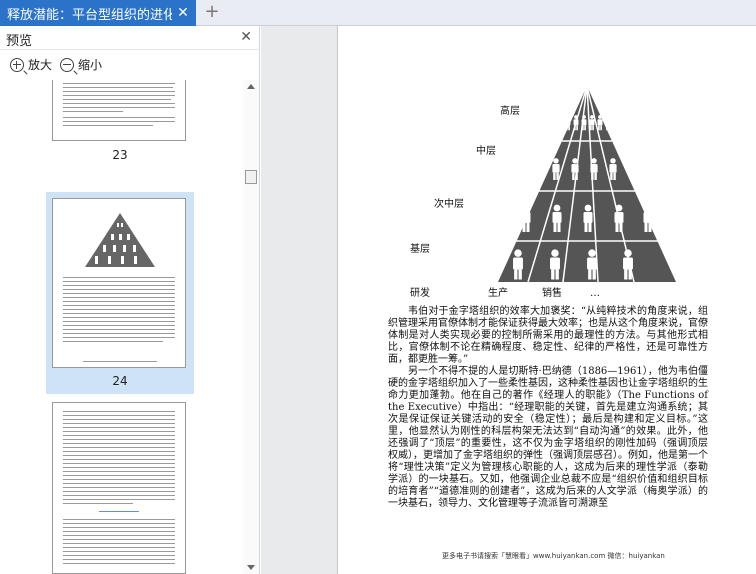 This screenshot has height=574, width=756. I want to click on preview-title: 预览, so click(19, 41).